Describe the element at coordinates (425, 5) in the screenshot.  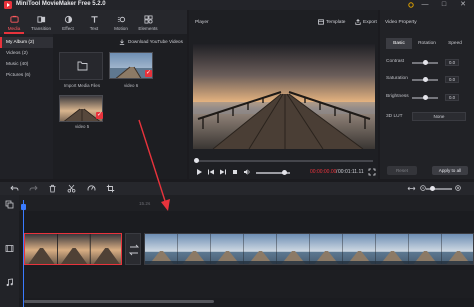
I see `minimize-button: —` at that location.